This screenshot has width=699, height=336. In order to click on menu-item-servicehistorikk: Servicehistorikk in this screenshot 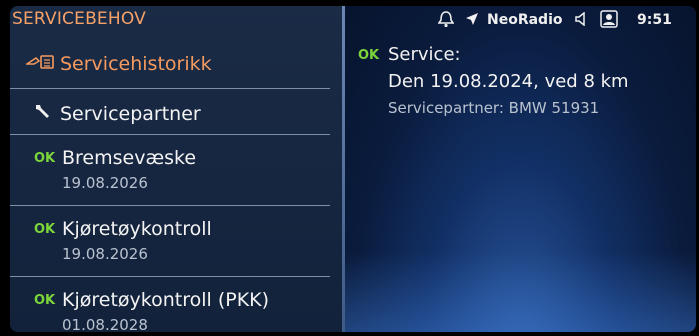, I will do `click(171, 65)`.